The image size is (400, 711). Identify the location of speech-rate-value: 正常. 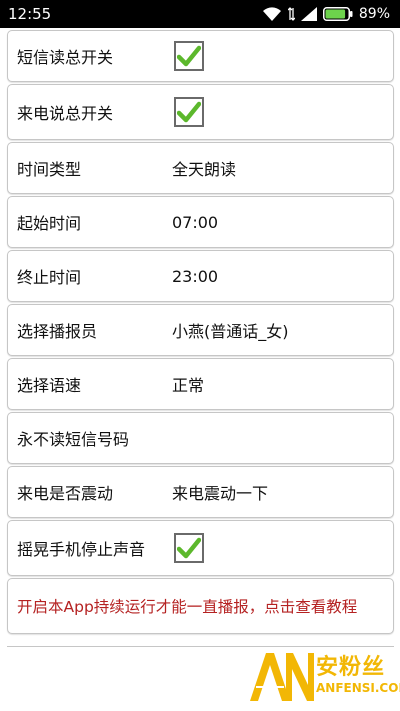
(188, 385).